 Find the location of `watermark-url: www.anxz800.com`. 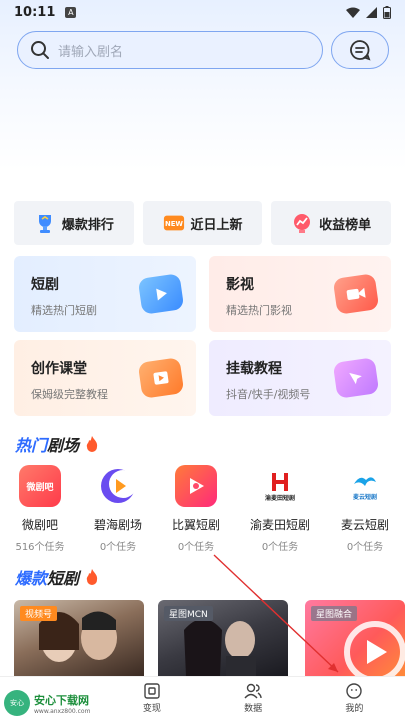

watermark-url: www.anxz800.com is located at coordinates (62, 711).